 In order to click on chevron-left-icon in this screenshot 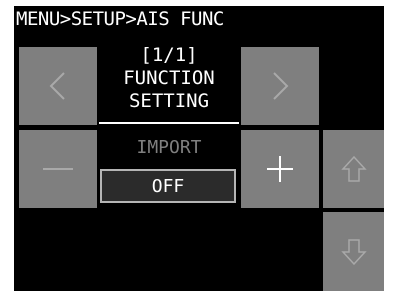, I will do `click(57, 86)`.